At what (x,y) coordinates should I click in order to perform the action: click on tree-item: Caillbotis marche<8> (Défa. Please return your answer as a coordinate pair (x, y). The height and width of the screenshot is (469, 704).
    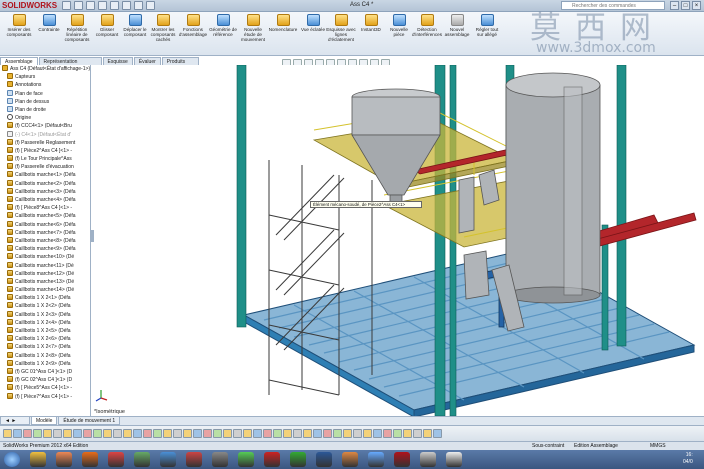
    Looking at the image, I should click on (45, 240).